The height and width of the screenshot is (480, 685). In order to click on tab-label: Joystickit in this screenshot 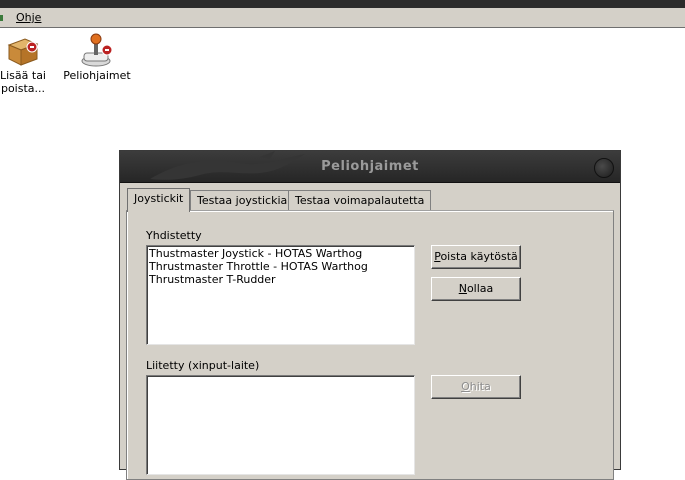, I will do `click(159, 198)`.